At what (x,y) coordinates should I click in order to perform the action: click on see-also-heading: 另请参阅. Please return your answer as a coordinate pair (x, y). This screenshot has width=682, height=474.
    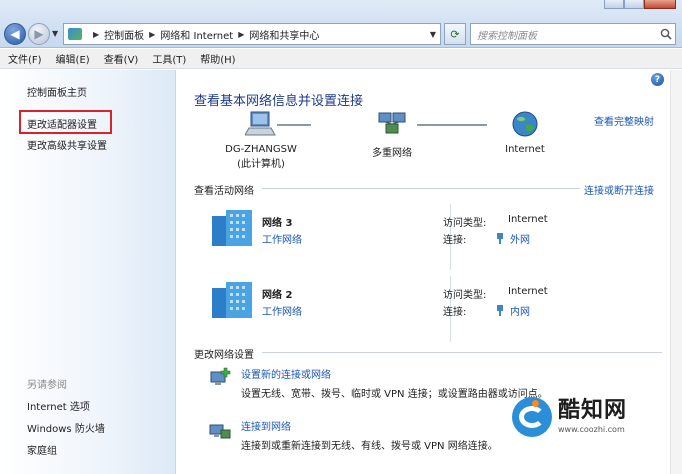
    Looking at the image, I should click on (47, 385).